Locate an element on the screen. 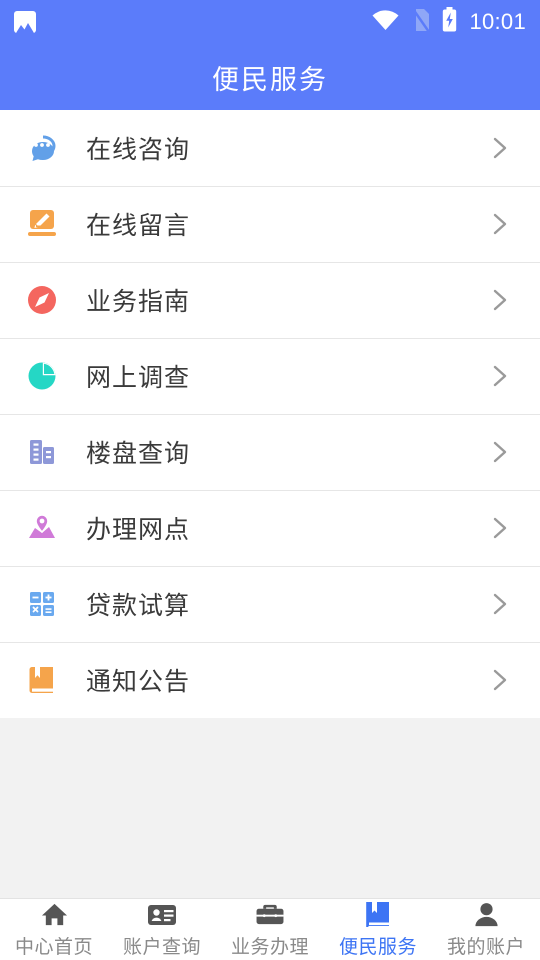  calculator-icon is located at coordinates (42, 604).